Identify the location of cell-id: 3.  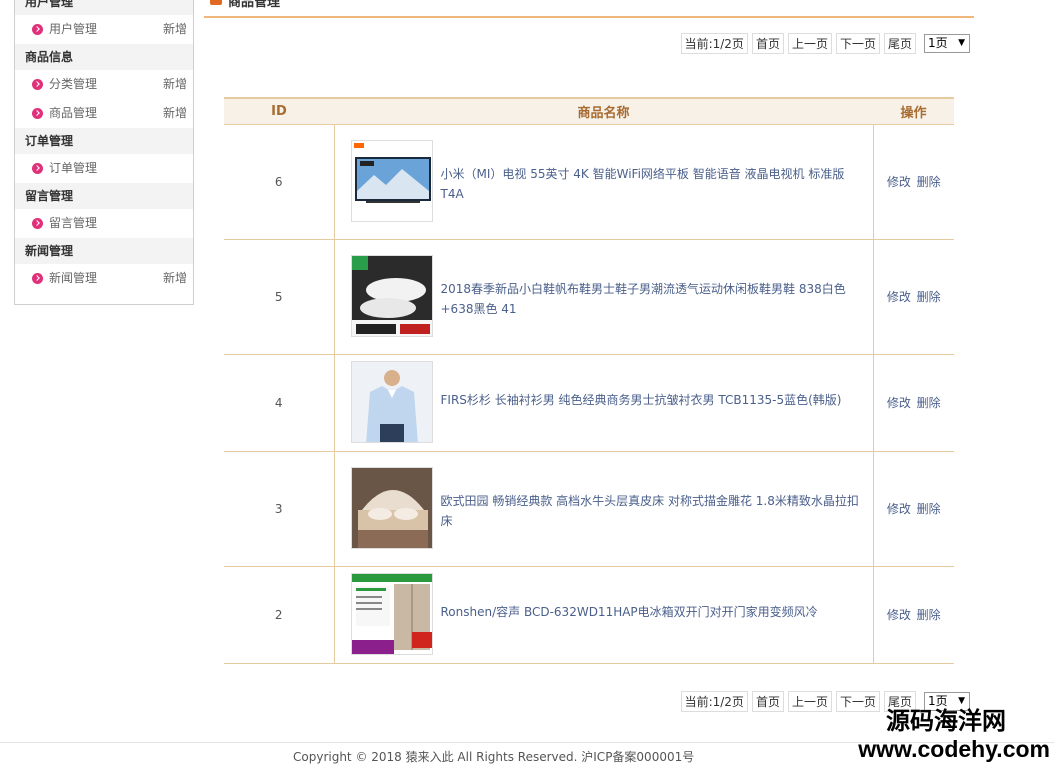
(279, 509).